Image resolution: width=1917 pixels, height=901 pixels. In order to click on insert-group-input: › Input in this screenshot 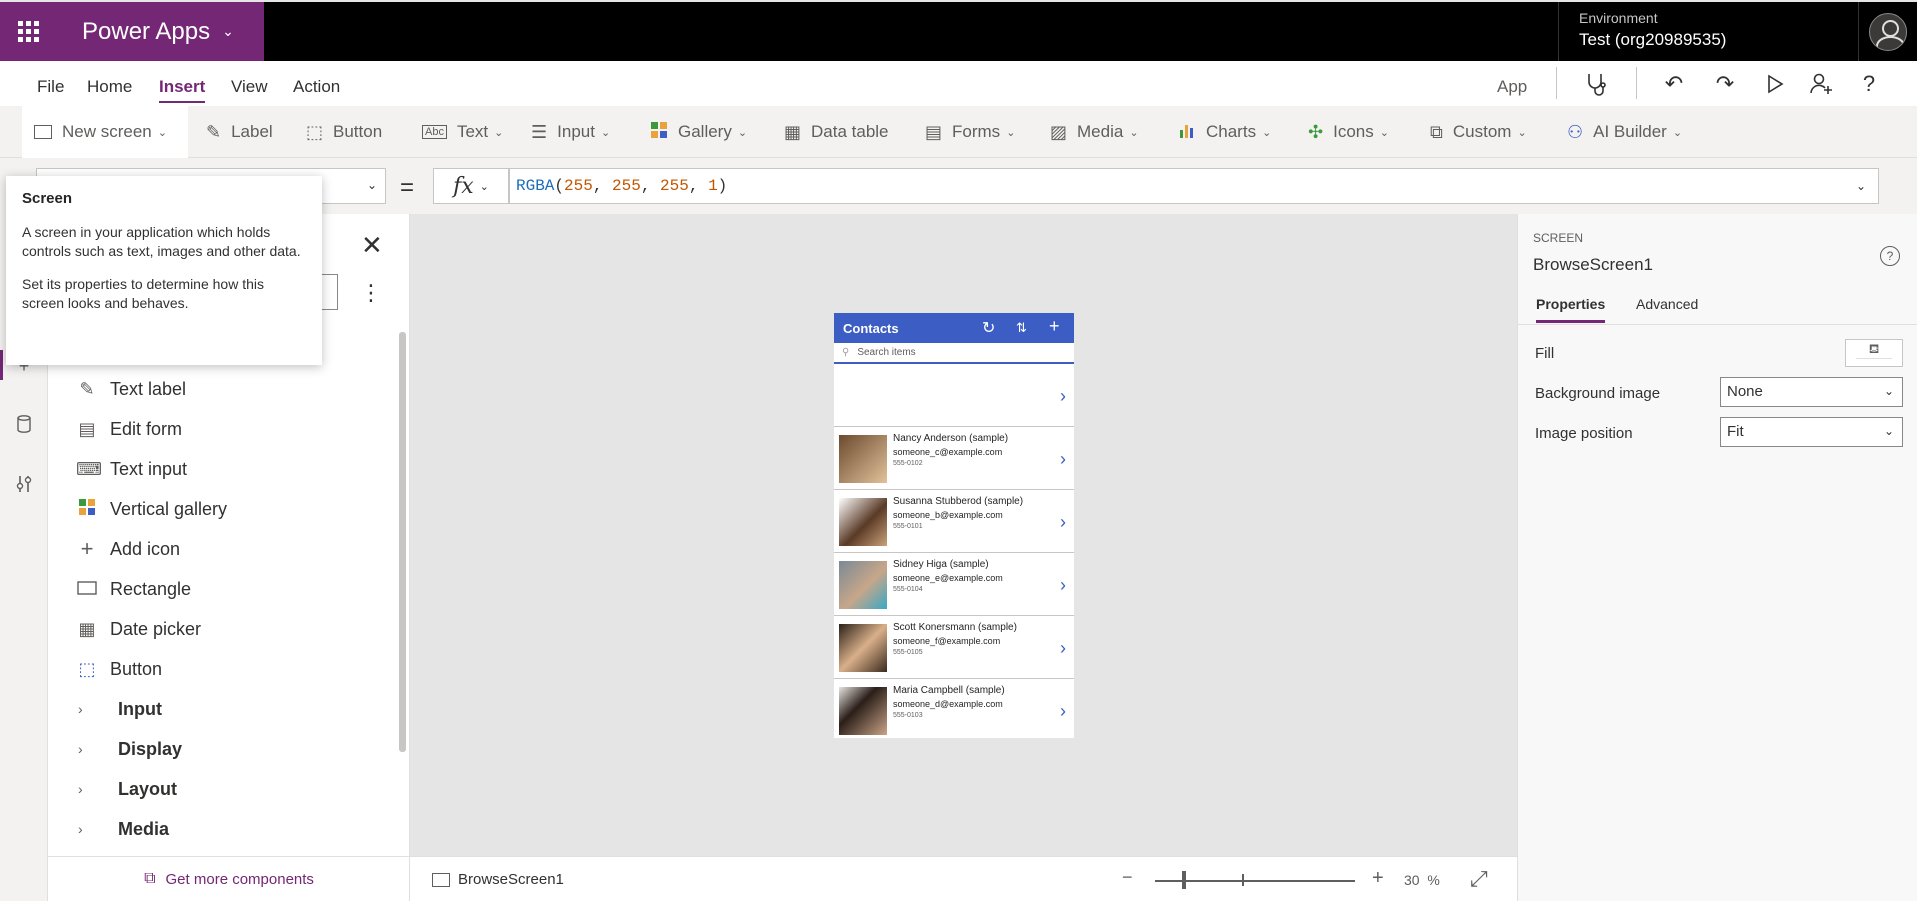, I will do `click(218, 709)`.